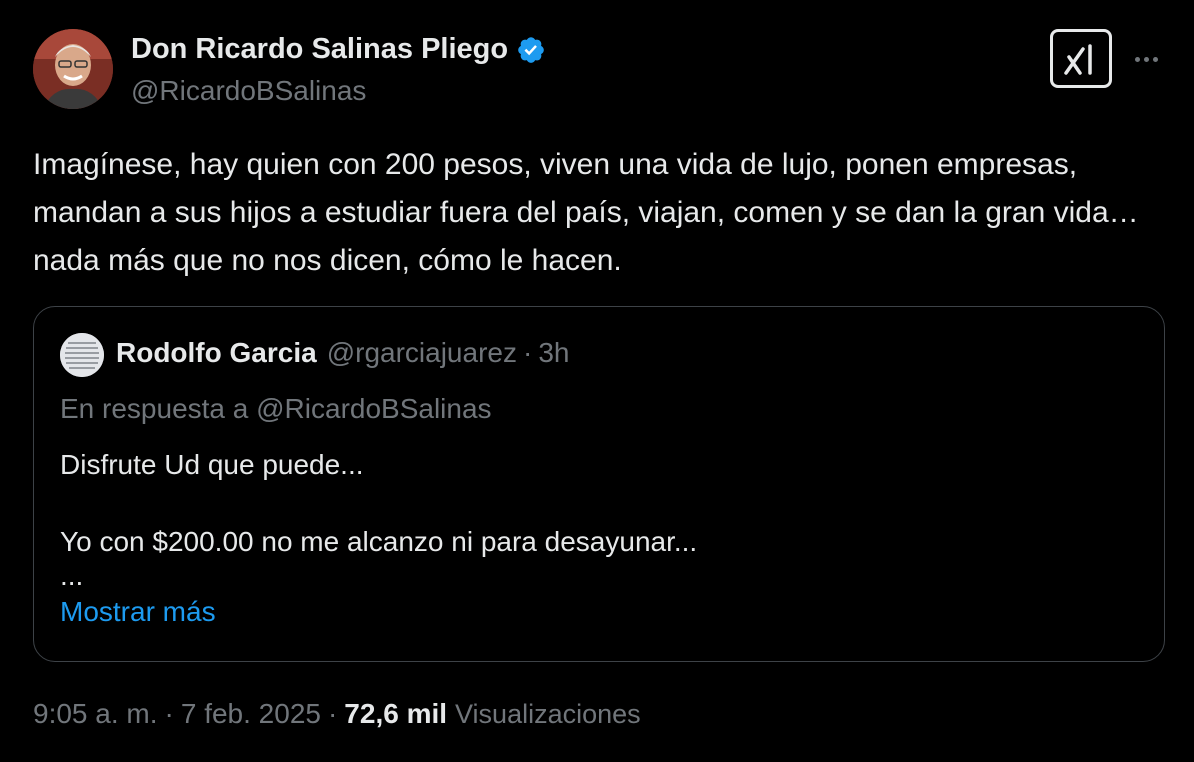  What do you see at coordinates (553, 353) in the screenshot?
I see `quote-timestamp: 3h` at bounding box center [553, 353].